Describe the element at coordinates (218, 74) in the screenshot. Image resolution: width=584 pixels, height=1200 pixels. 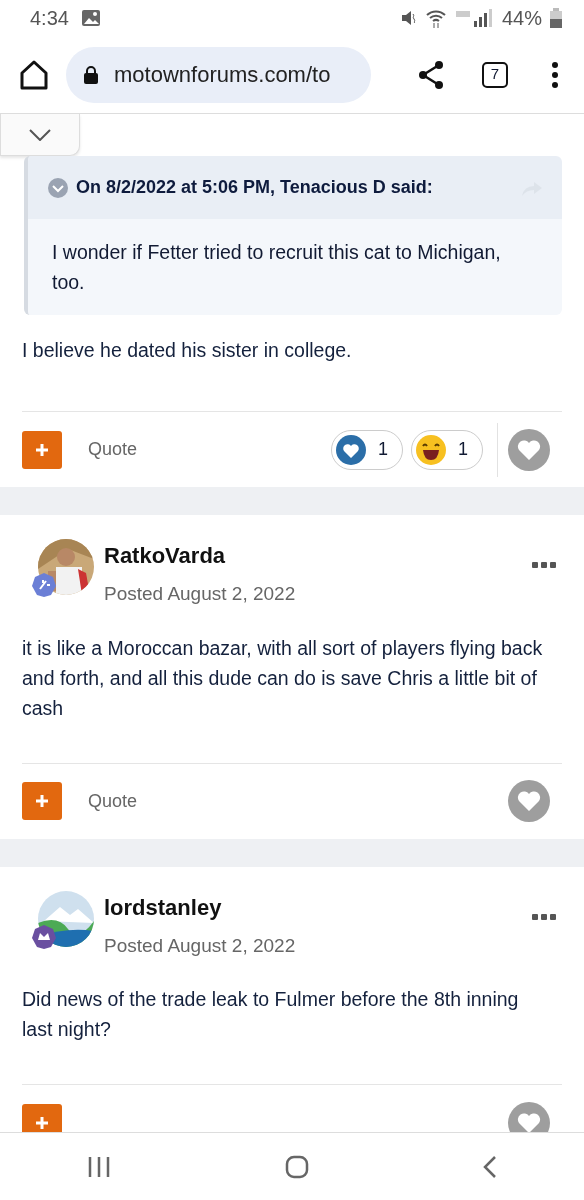
I see `address-bar: motownforums.com/to` at that location.